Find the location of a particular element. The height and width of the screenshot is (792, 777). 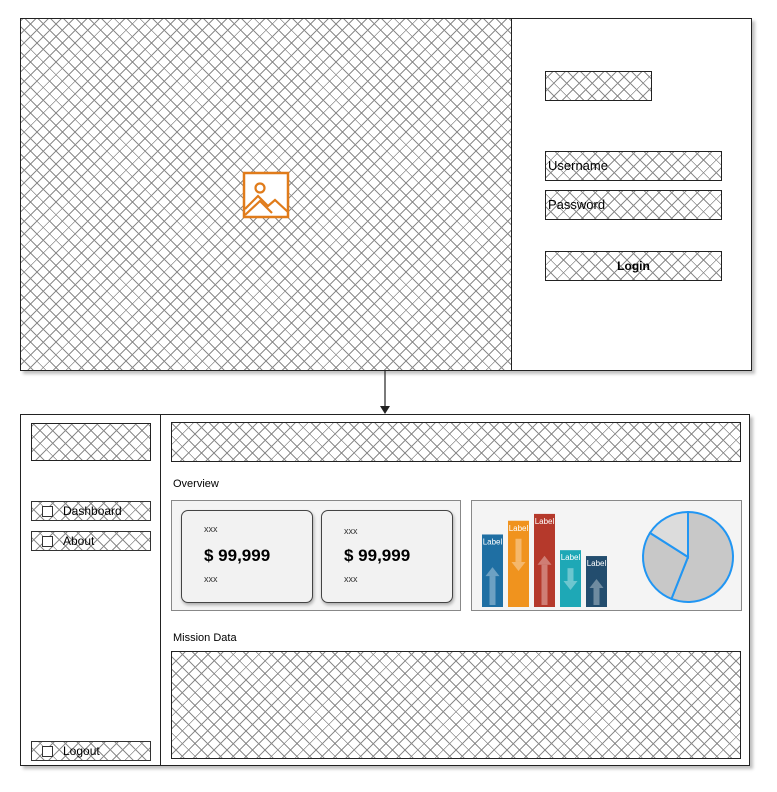

flow-arrow is located at coordinates (385, 392).